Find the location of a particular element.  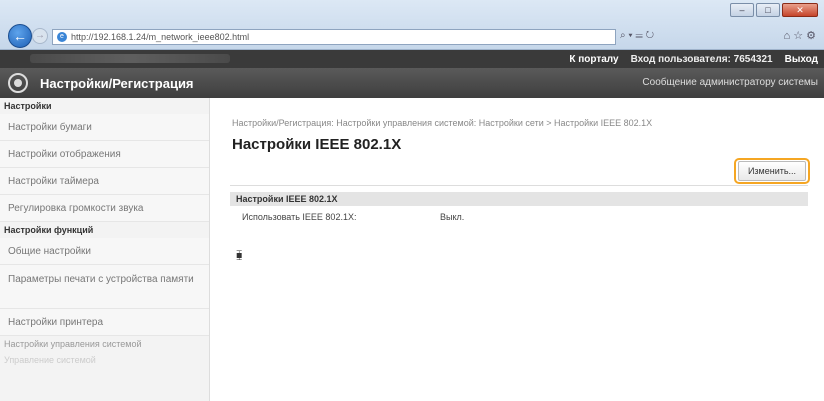

forward-arrow-icon: → is located at coordinates (40, 36).